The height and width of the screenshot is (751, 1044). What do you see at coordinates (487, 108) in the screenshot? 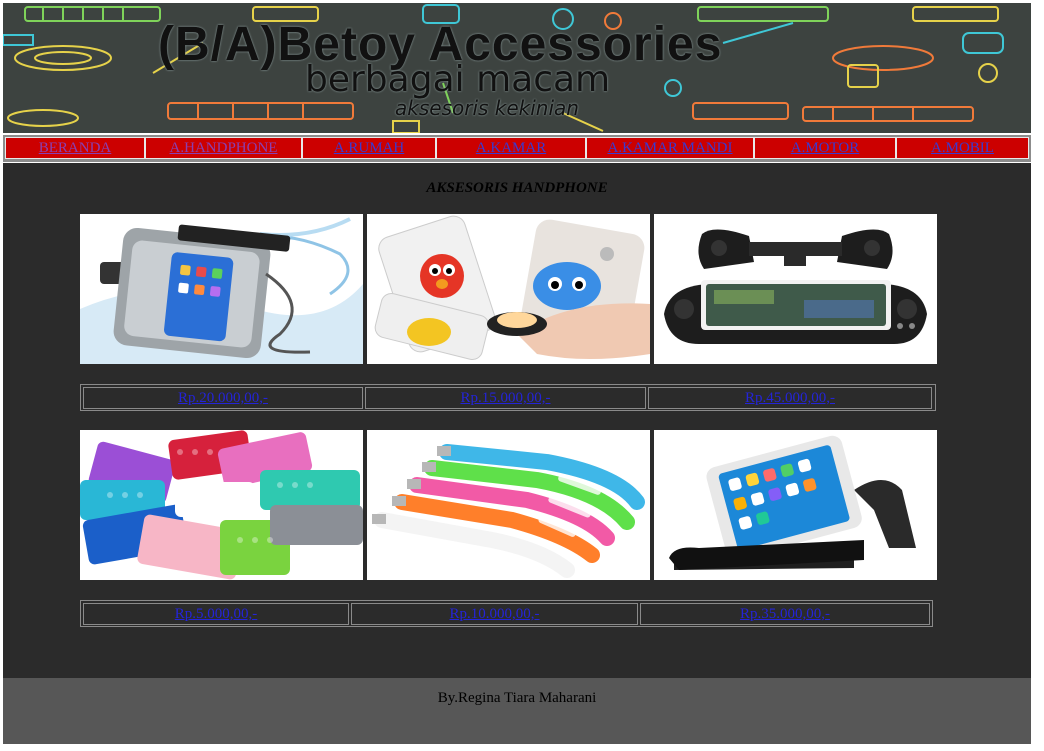
I see `site-logo-tagline: aksesoris kekinian` at bounding box center [487, 108].